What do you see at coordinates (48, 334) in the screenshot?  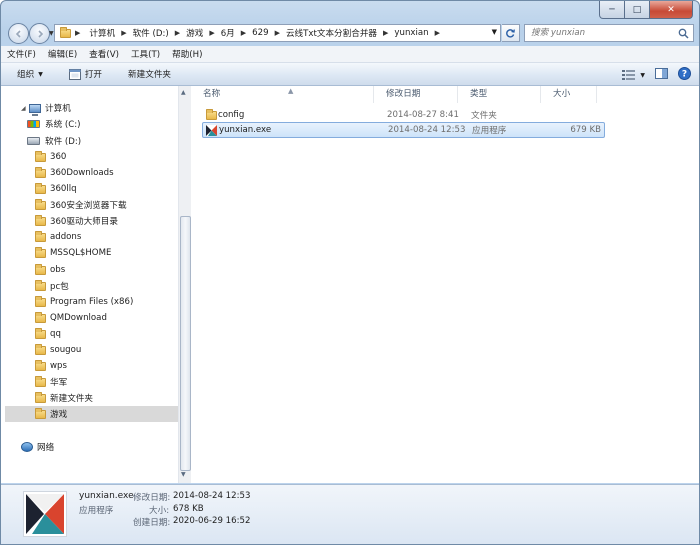 I see `nav-folder: qq` at bounding box center [48, 334].